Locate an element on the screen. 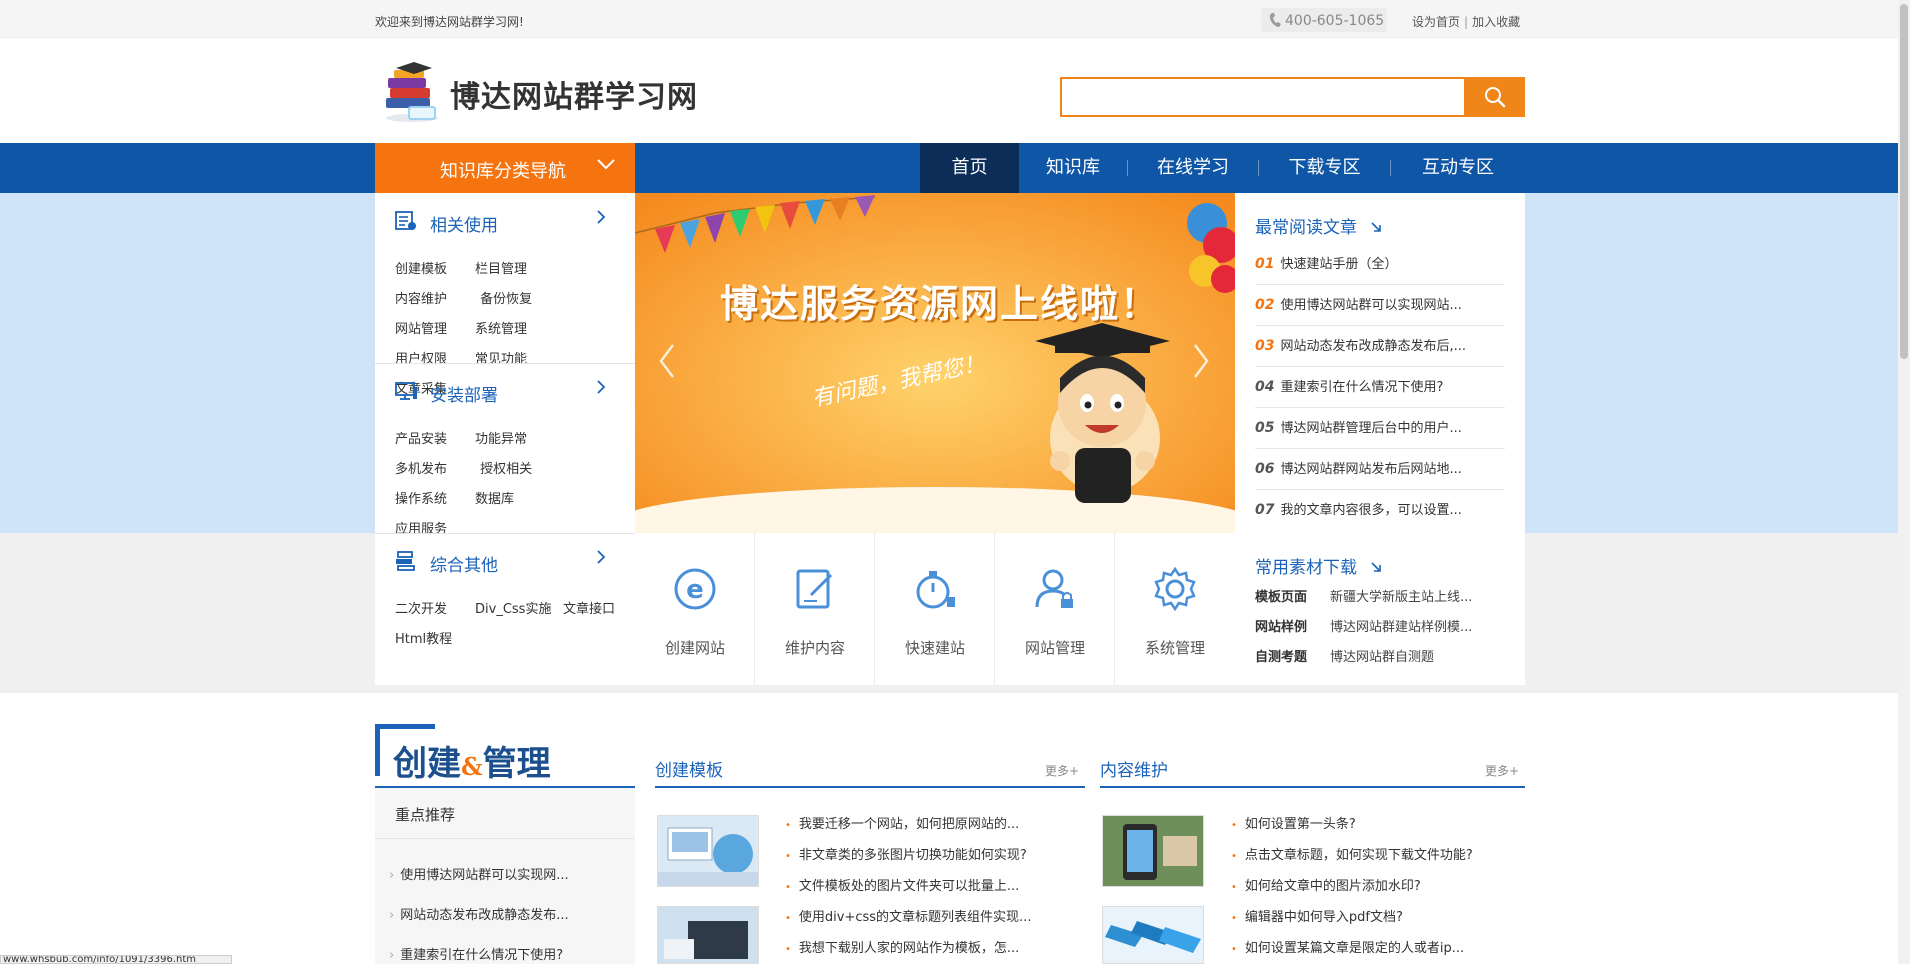 The width and height of the screenshot is (1910, 964). search-icon is located at coordinates (1494, 97).